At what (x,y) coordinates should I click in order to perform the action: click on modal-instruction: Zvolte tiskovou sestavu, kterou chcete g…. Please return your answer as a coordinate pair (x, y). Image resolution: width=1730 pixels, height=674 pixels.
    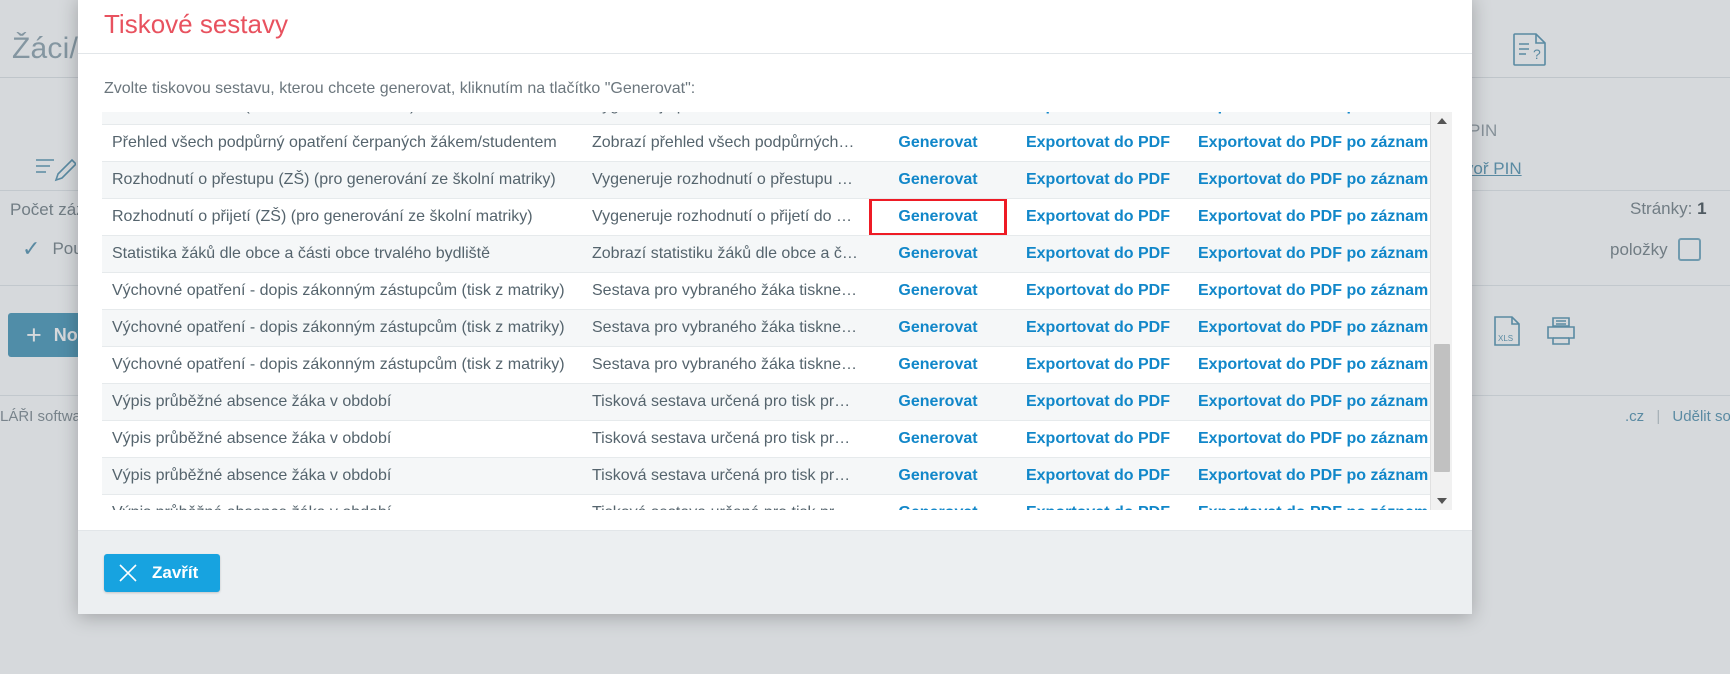
    Looking at the image, I should click on (400, 88).